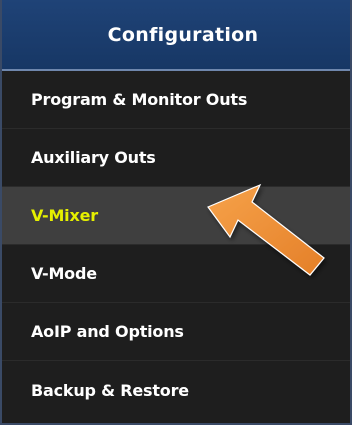 Image resolution: width=354 pixels, height=425 pixels. What do you see at coordinates (93, 157) in the screenshot?
I see `menu-item-label: Auxiliary Outs` at bounding box center [93, 157].